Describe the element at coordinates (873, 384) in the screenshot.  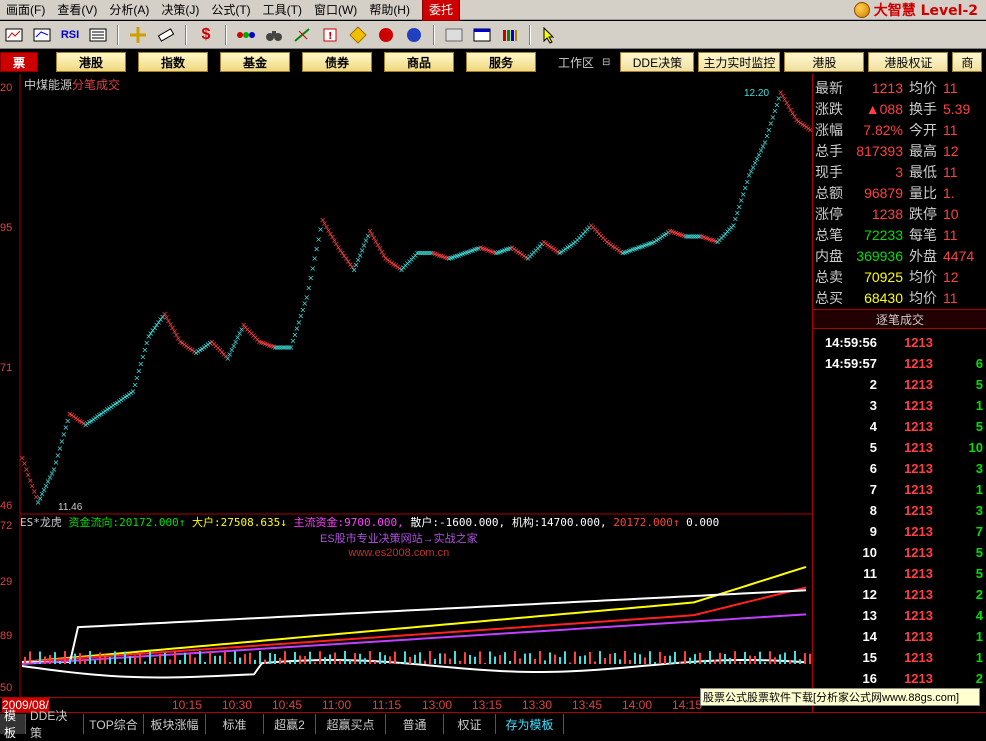
I see `tick-time: 2` at that location.